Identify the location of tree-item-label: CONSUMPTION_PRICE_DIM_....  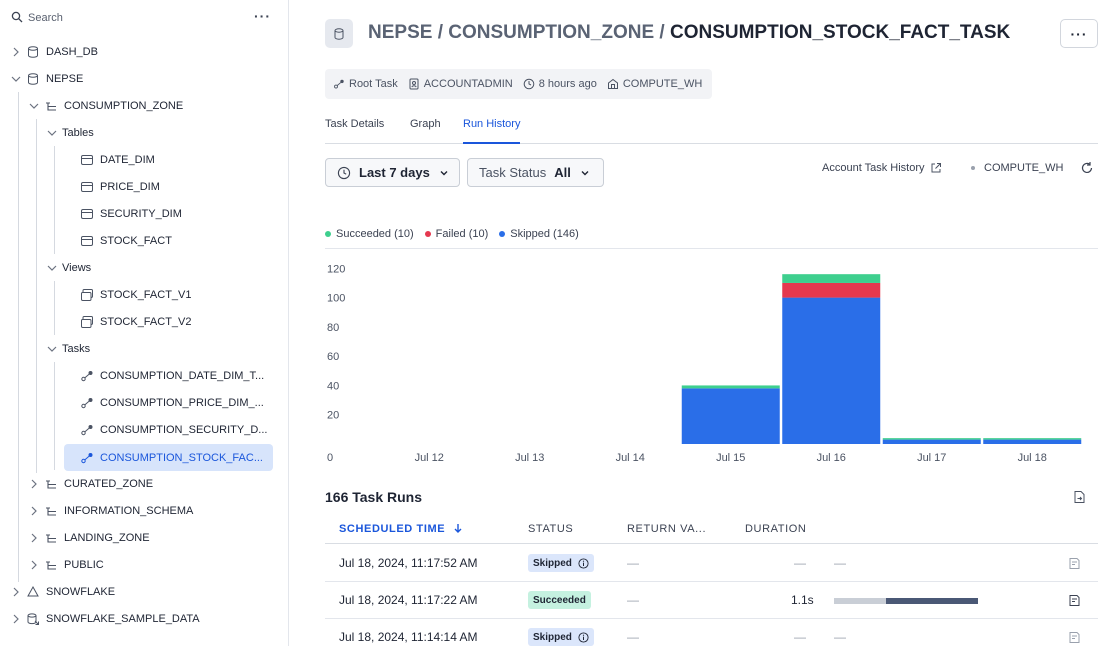
(182, 402).